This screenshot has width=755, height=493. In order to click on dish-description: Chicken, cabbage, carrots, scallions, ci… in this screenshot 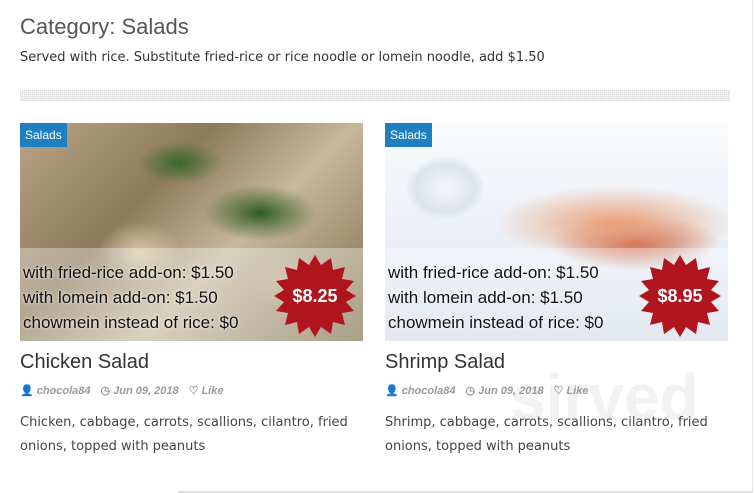, I will do `click(184, 434)`.